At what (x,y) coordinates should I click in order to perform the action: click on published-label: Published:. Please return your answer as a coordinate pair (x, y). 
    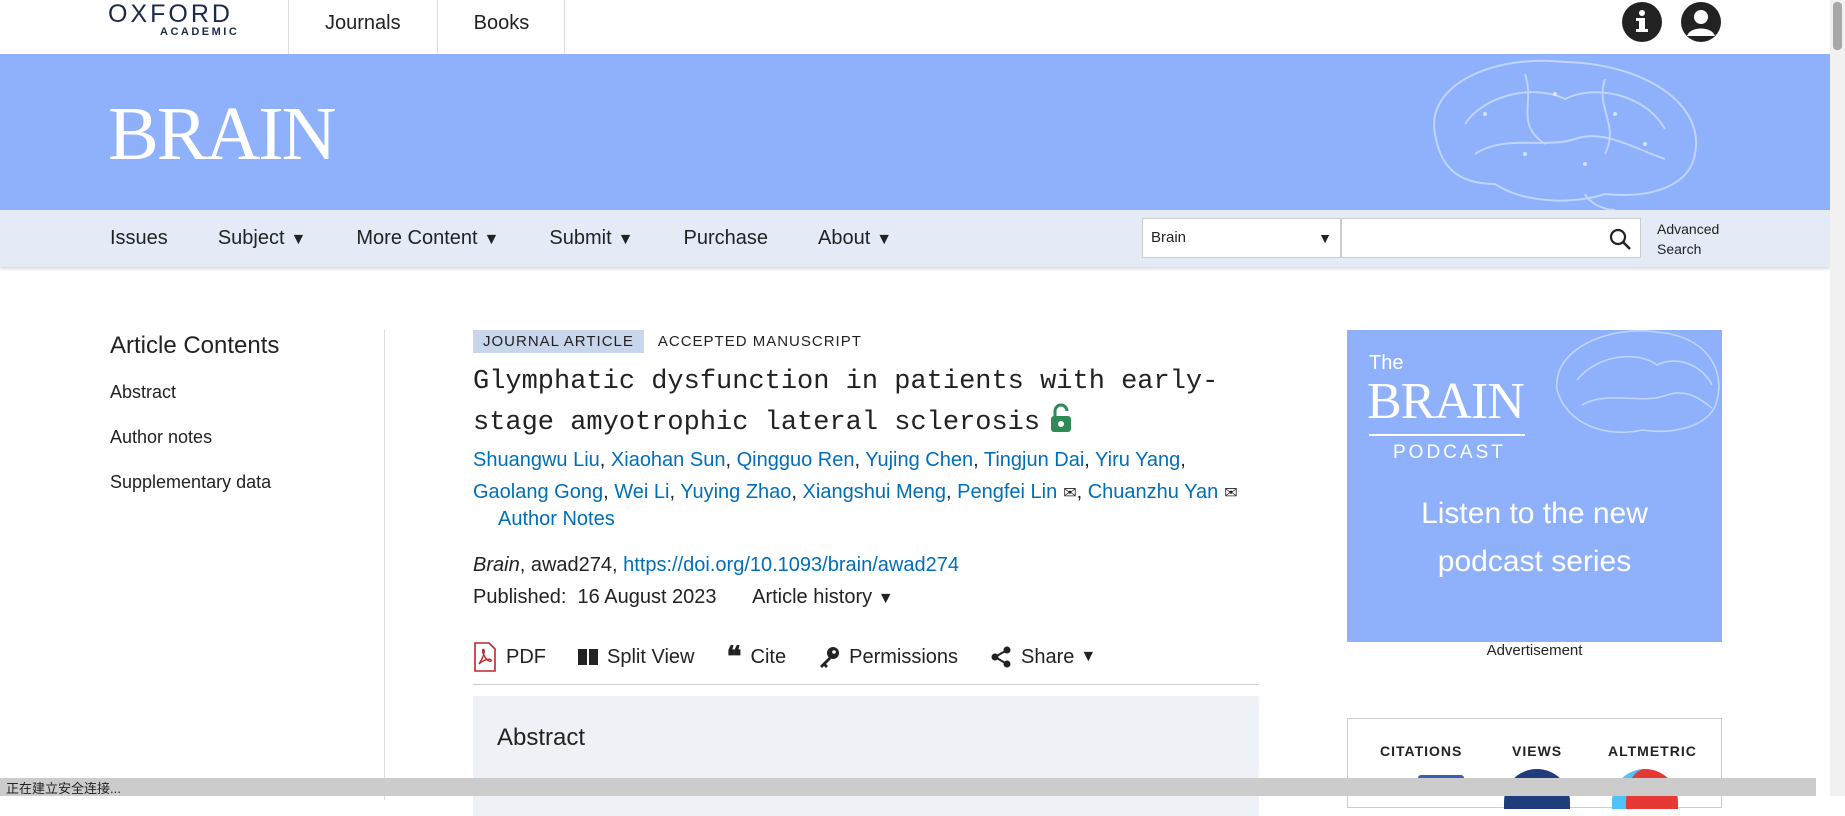
    Looking at the image, I should click on (520, 597).